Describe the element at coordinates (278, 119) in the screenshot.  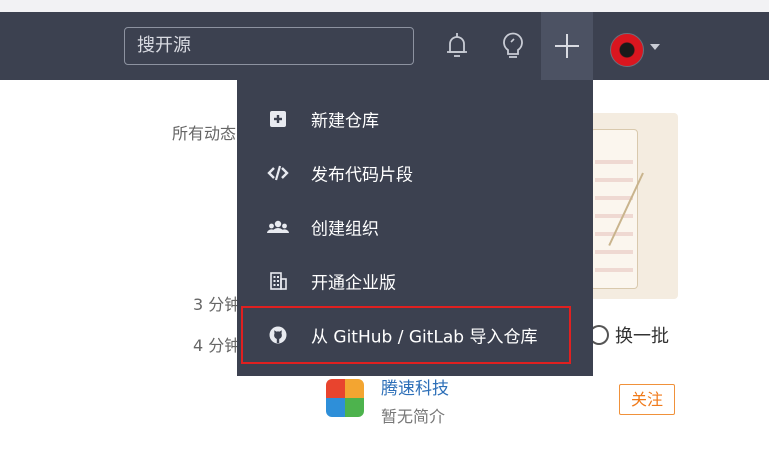
I see `plus-square-icon` at that location.